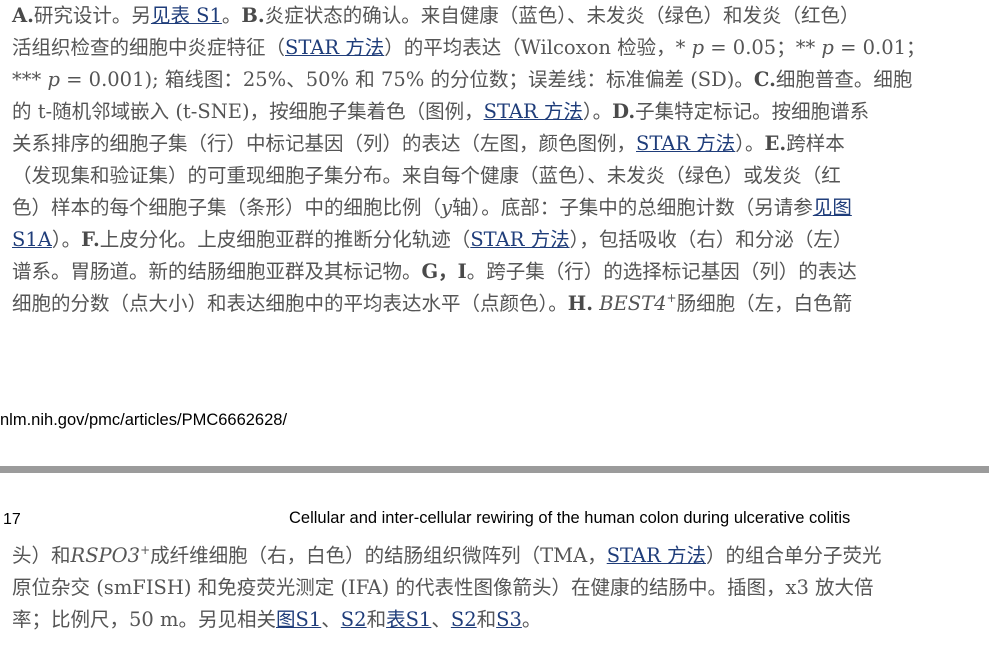 This screenshot has width=989, height=653. What do you see at coordinates (624, 111) in the screenshot?
I see `panel-label: D.` at bounding box center [624, 111].